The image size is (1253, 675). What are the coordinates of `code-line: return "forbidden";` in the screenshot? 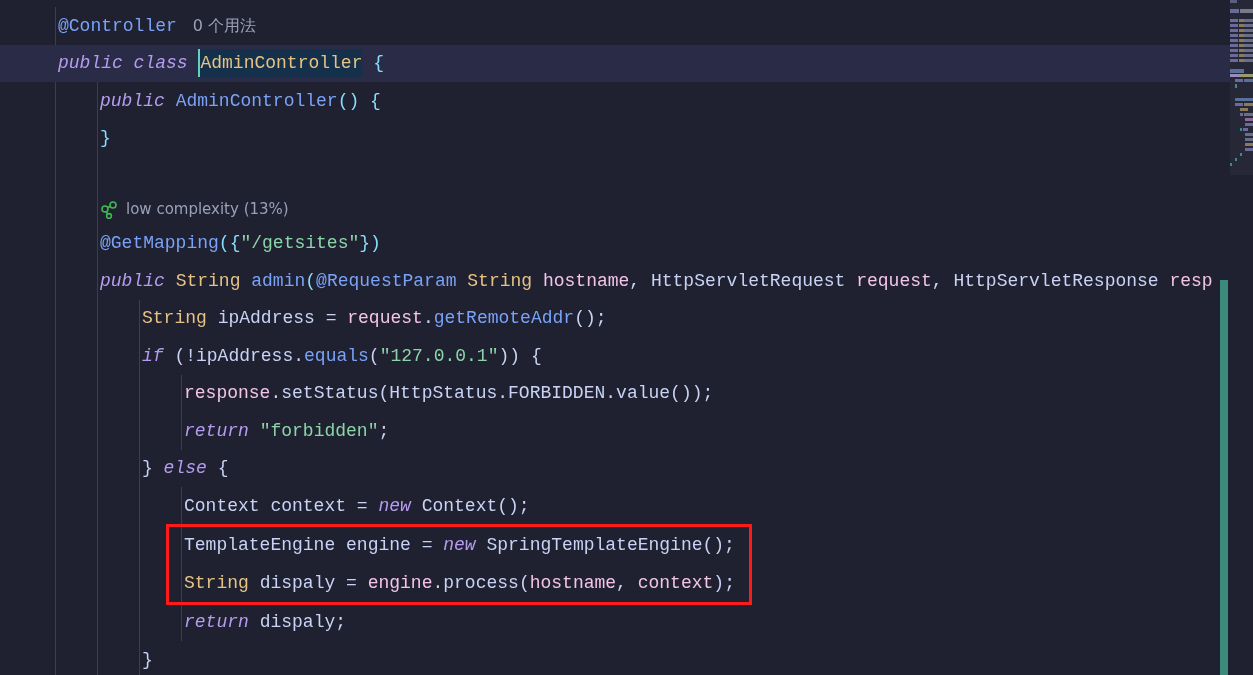 It's located at (287, 431).